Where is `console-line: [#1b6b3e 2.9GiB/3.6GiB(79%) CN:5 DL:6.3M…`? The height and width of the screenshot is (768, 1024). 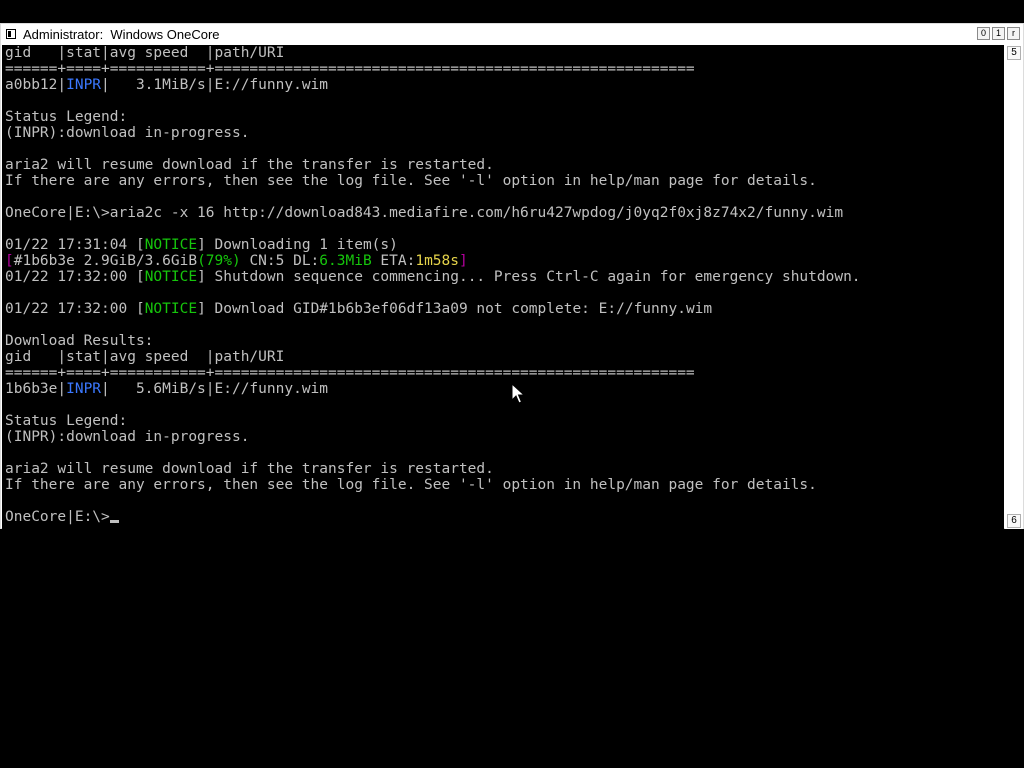 console-line: [#1b6b3e 2.9GiB/3.6GiB(79%) CN:5 DL:6.3M… is located at coordinates (433, 261).